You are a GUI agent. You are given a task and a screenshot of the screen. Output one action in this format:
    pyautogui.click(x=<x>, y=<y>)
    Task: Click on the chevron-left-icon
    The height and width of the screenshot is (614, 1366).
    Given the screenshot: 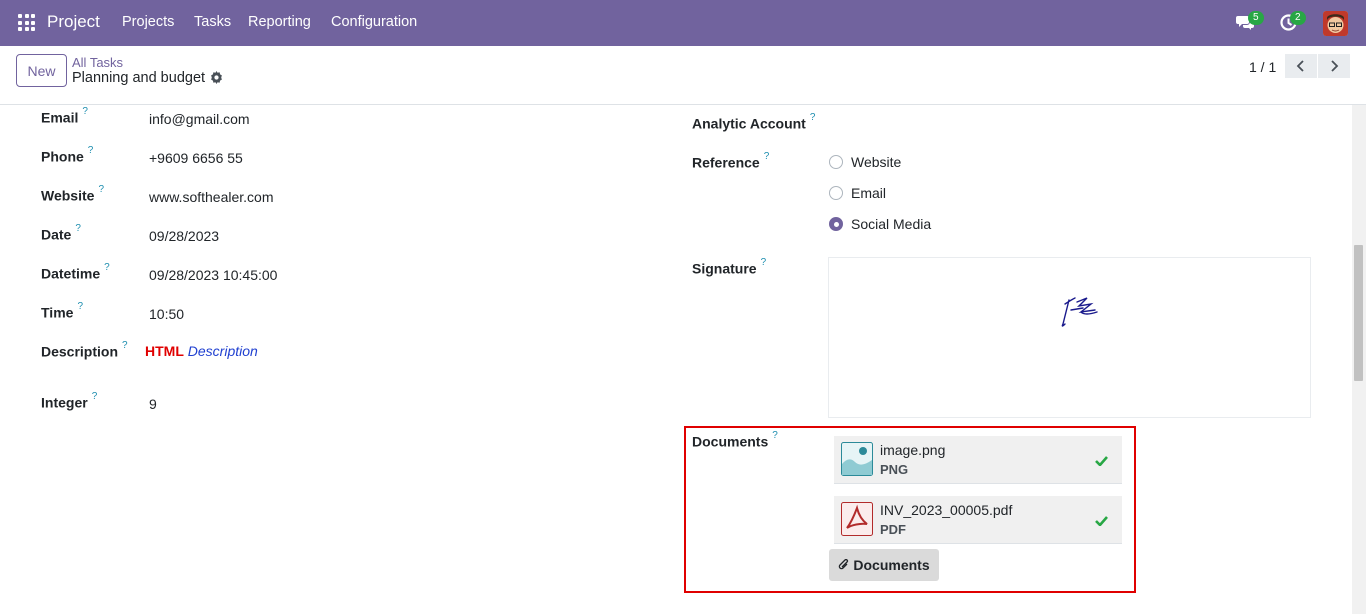 What is the action you would take?
    pyautogui.click(x=1300, y=66)
    